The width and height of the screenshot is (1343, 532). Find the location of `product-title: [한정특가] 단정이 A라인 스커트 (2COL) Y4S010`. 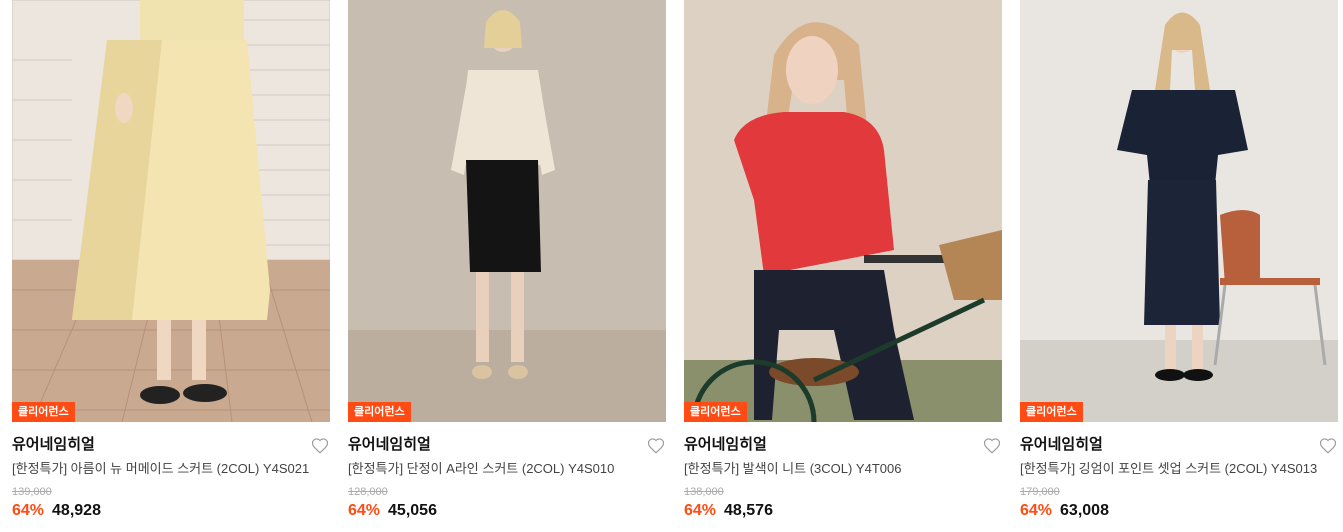

product-title: [한정특가] 단정이 A라인 스커트 (2COL) Y4S010 is located at coordinates (507, 469).